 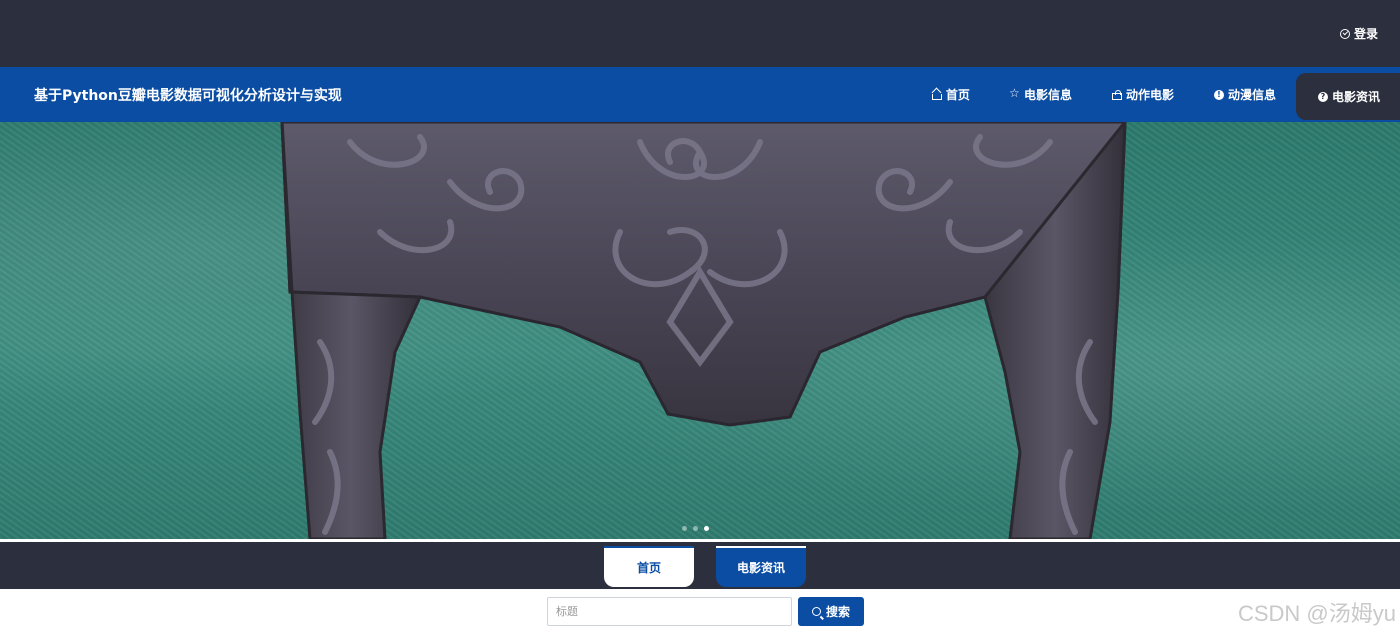 What do you see at coordinates (1365, 34) in the screenshot?
I see `login-label: 登录` at bounding box center [1365, 34].